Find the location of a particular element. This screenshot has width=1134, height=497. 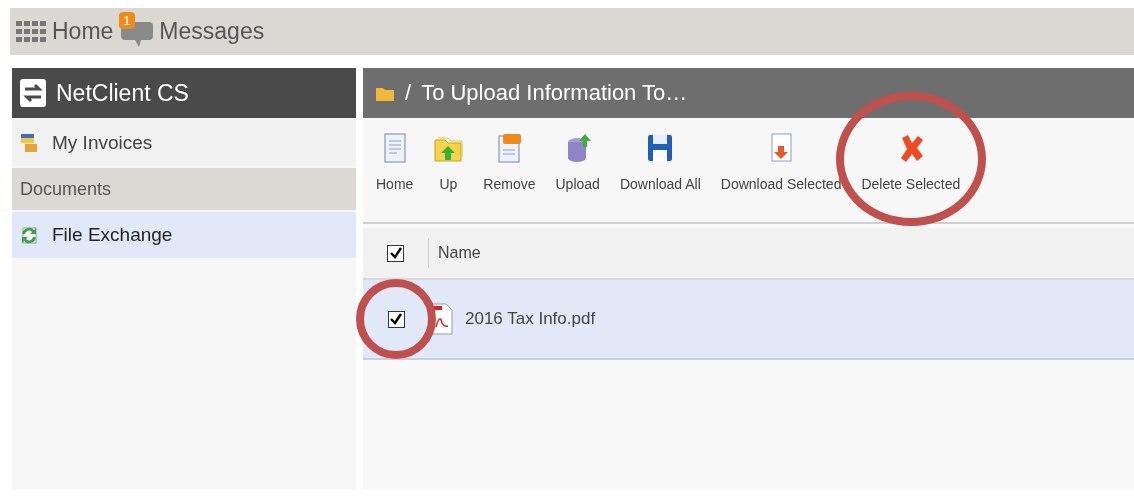

home-button: Home is located at coordinates (395, 162).